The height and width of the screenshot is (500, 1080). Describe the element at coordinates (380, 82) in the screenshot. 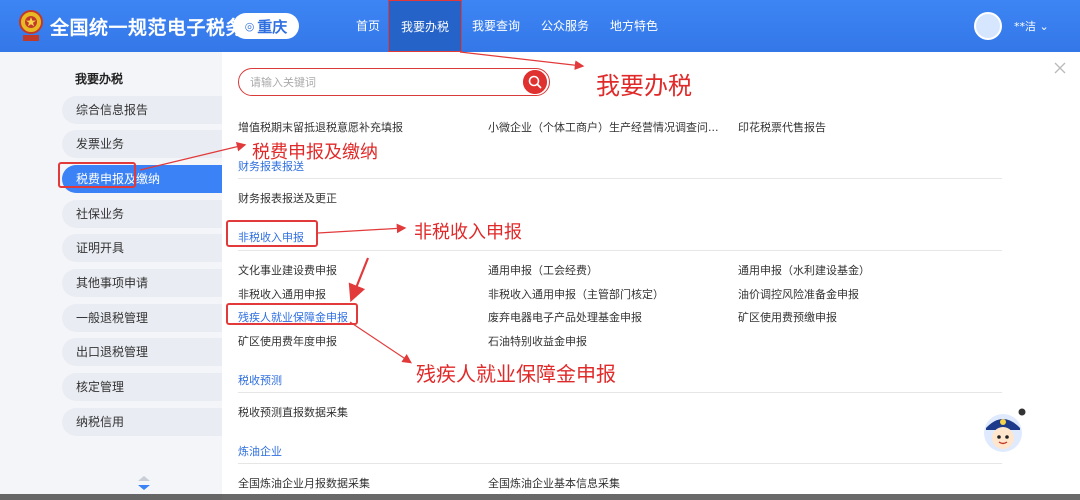

I see `search-input` at that location.